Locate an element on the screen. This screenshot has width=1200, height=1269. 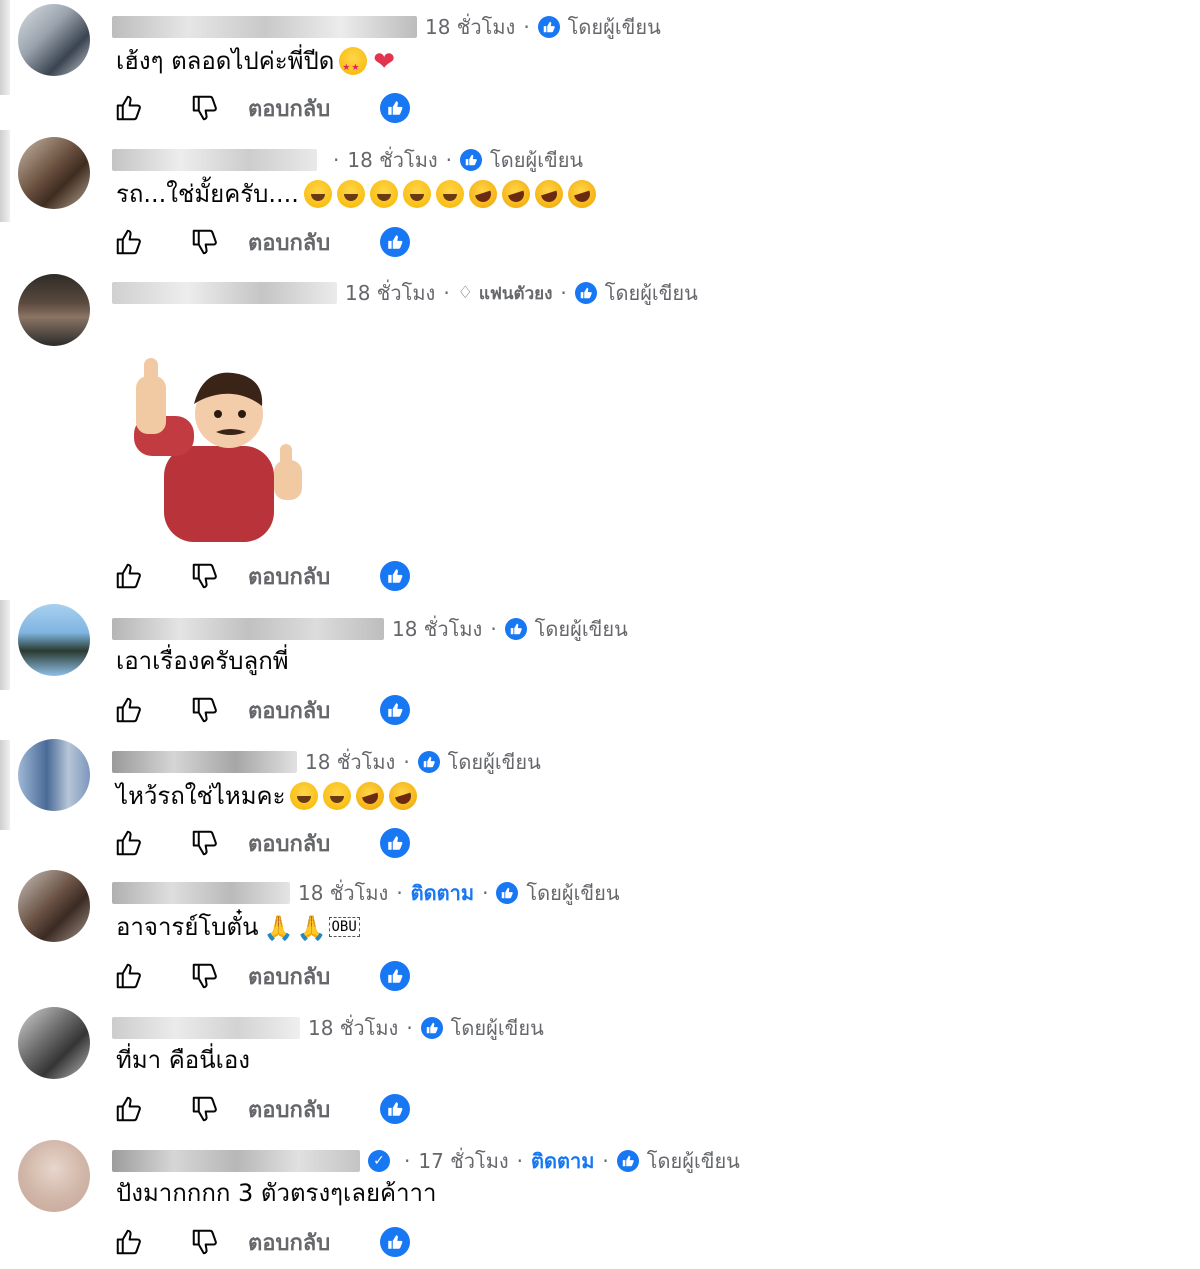
comment-text: ปังมากกกก 3 ตัวตรงๆเลยค้าาา is located at coordinates (276, 1193).